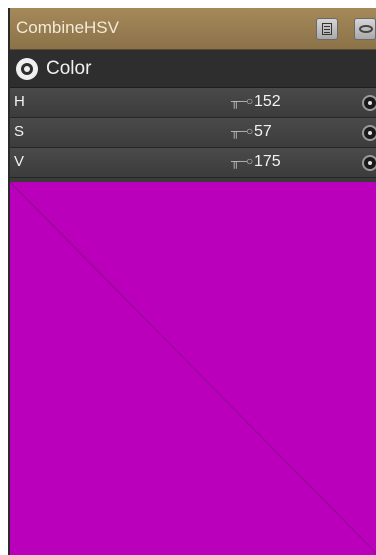 Image resolution: width=376 pixels, height=555 pixels. What do you see at coordinates (19, 161) in the screenshot?
I see `param-label-v: V` at bounding box center [19, 161].